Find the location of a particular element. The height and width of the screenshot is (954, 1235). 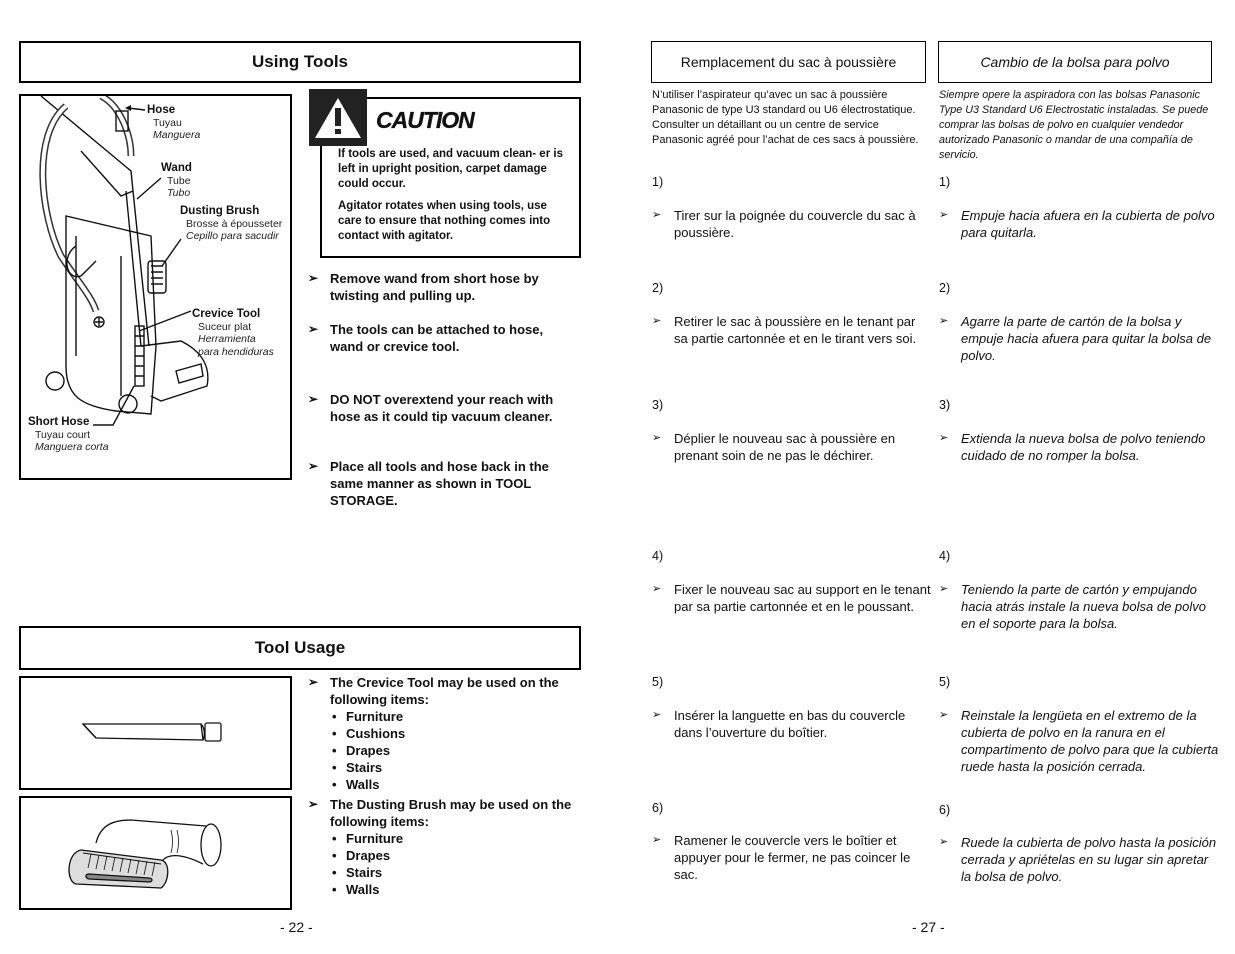

warning-triangle-icon is located at coordinates (338, 117).